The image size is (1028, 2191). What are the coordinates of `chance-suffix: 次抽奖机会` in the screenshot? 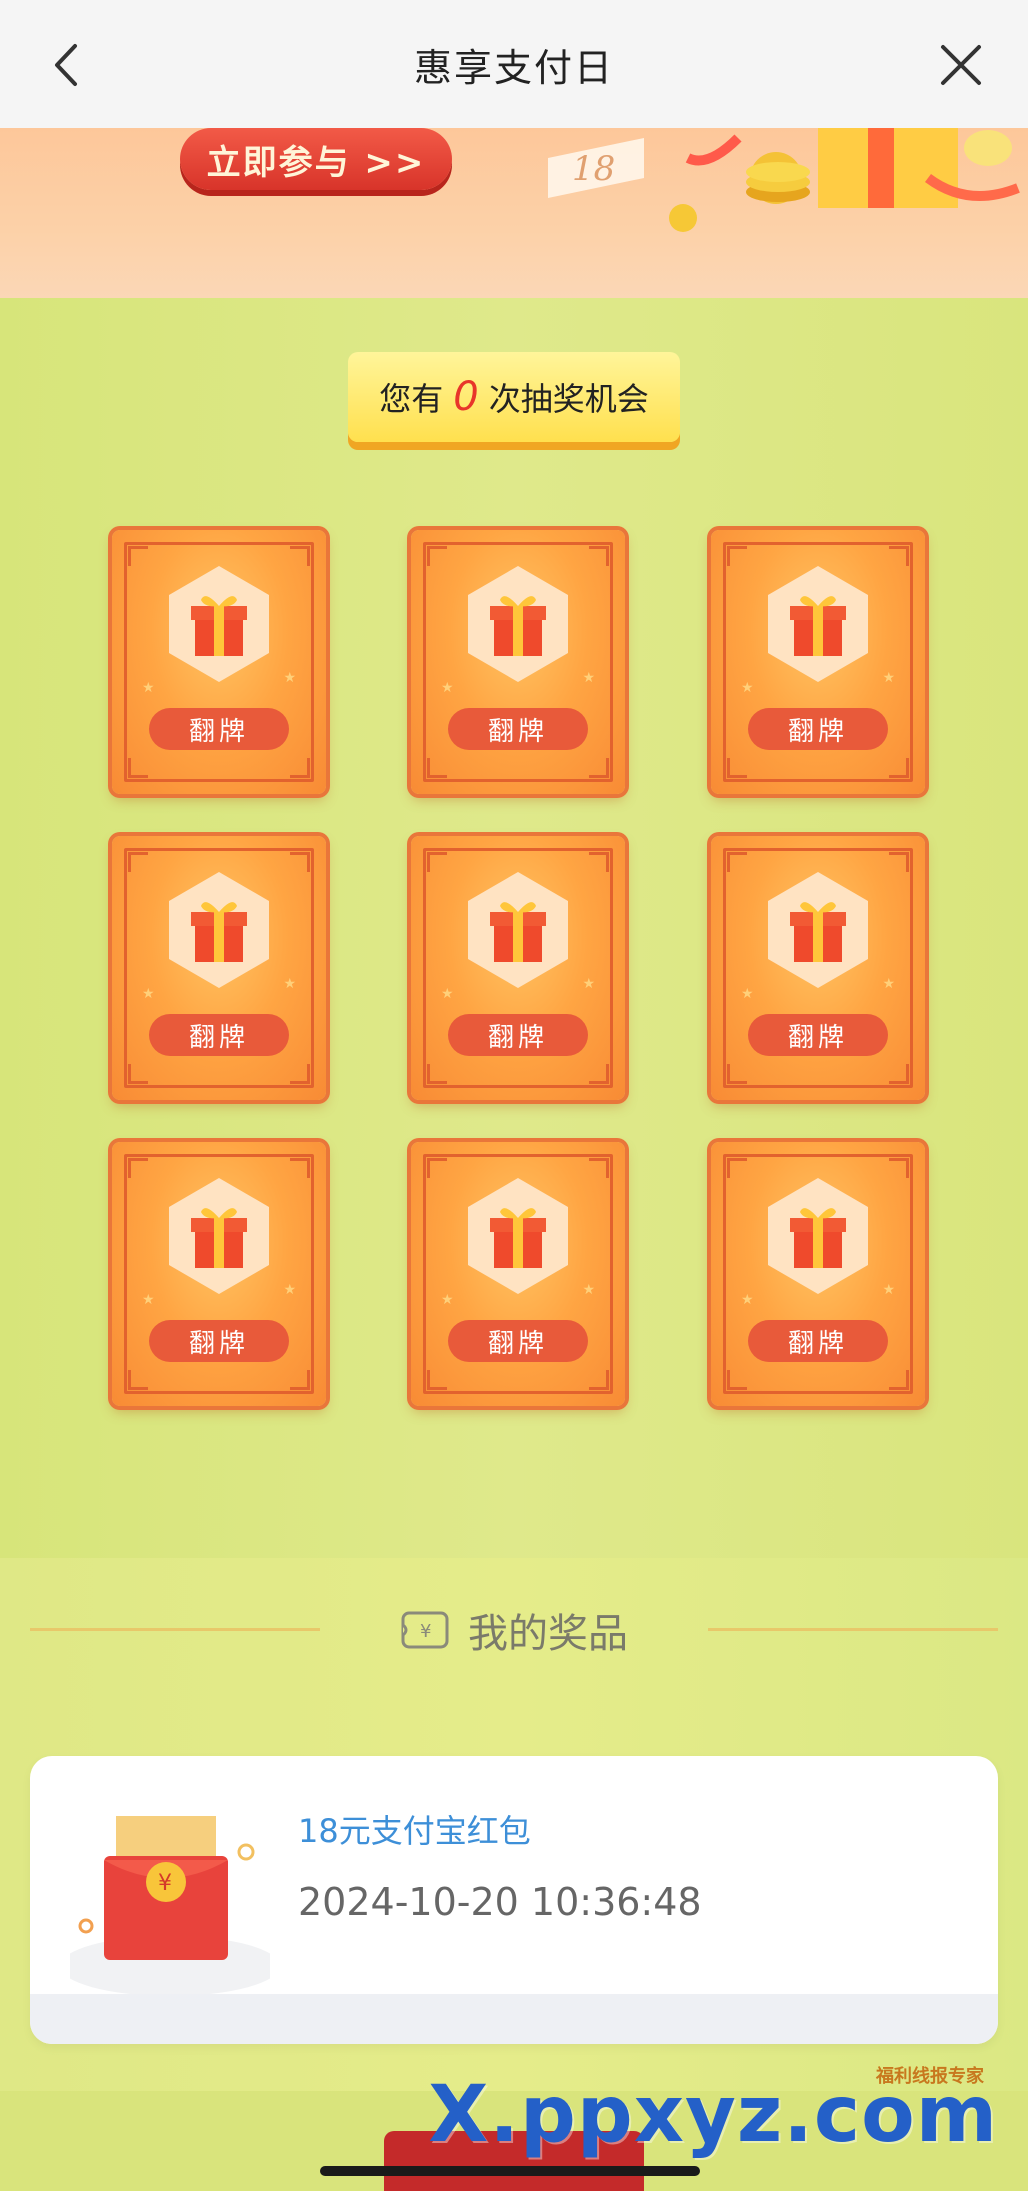 It's located at (568, 399).